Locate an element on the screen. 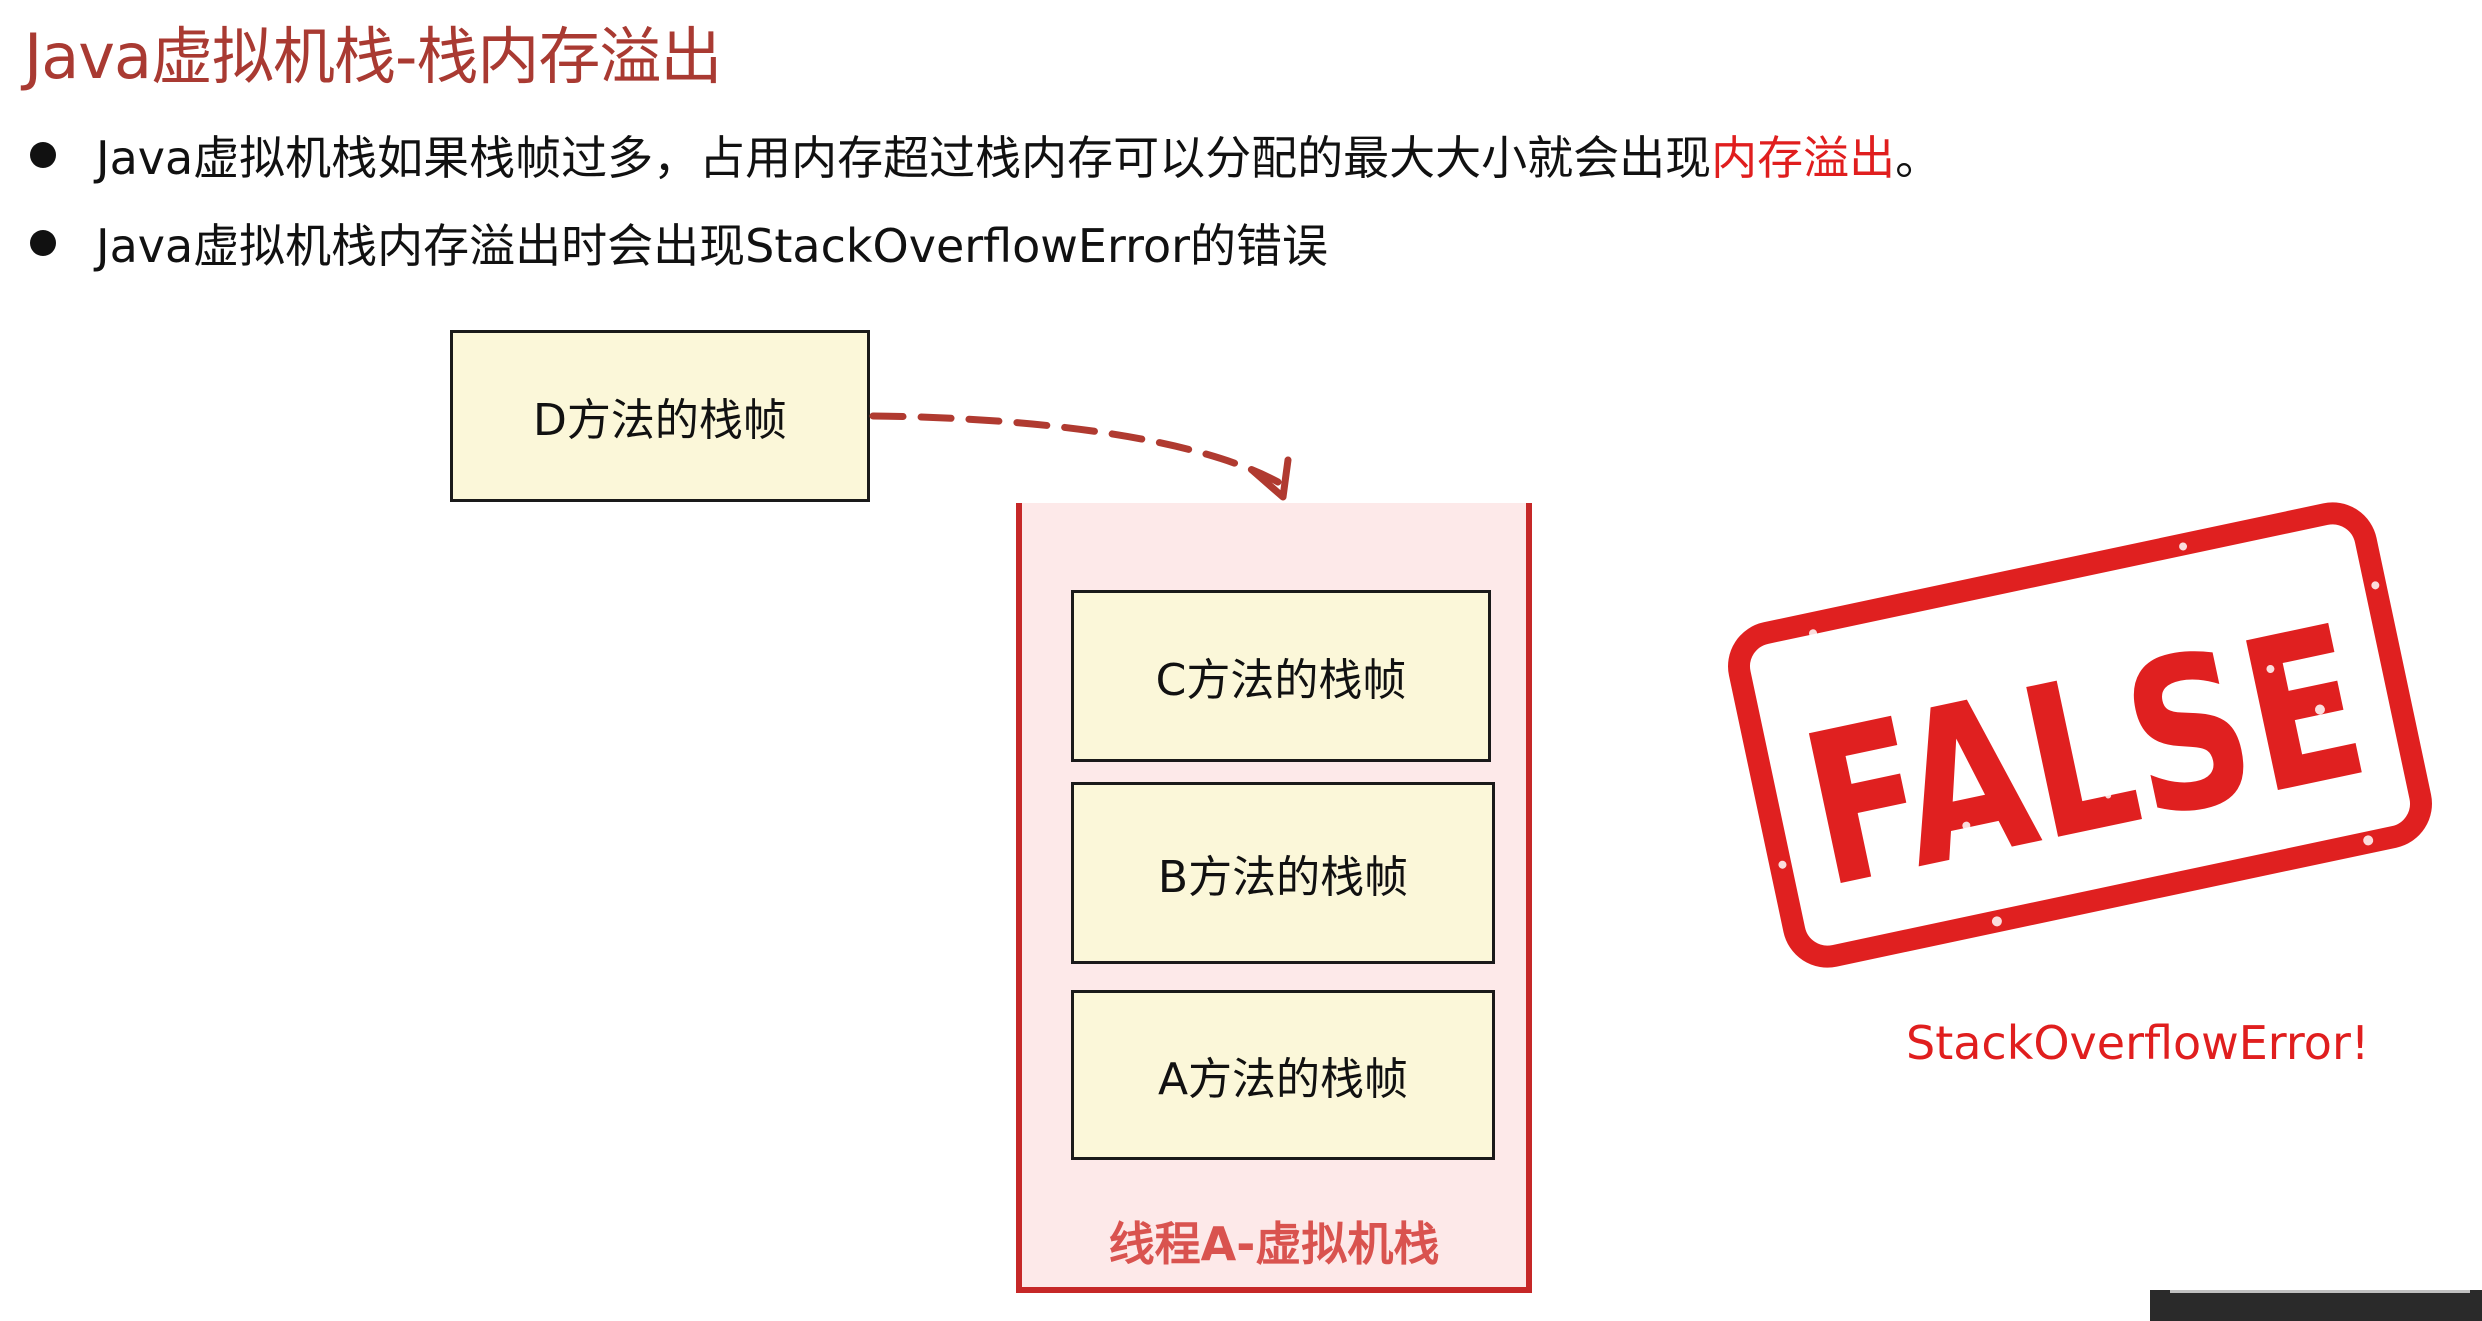 The width and height of the screenshot is (2482, 1321). stack-label: 线程A-虚拟机栈 is located at coordinates (1274, 1244).